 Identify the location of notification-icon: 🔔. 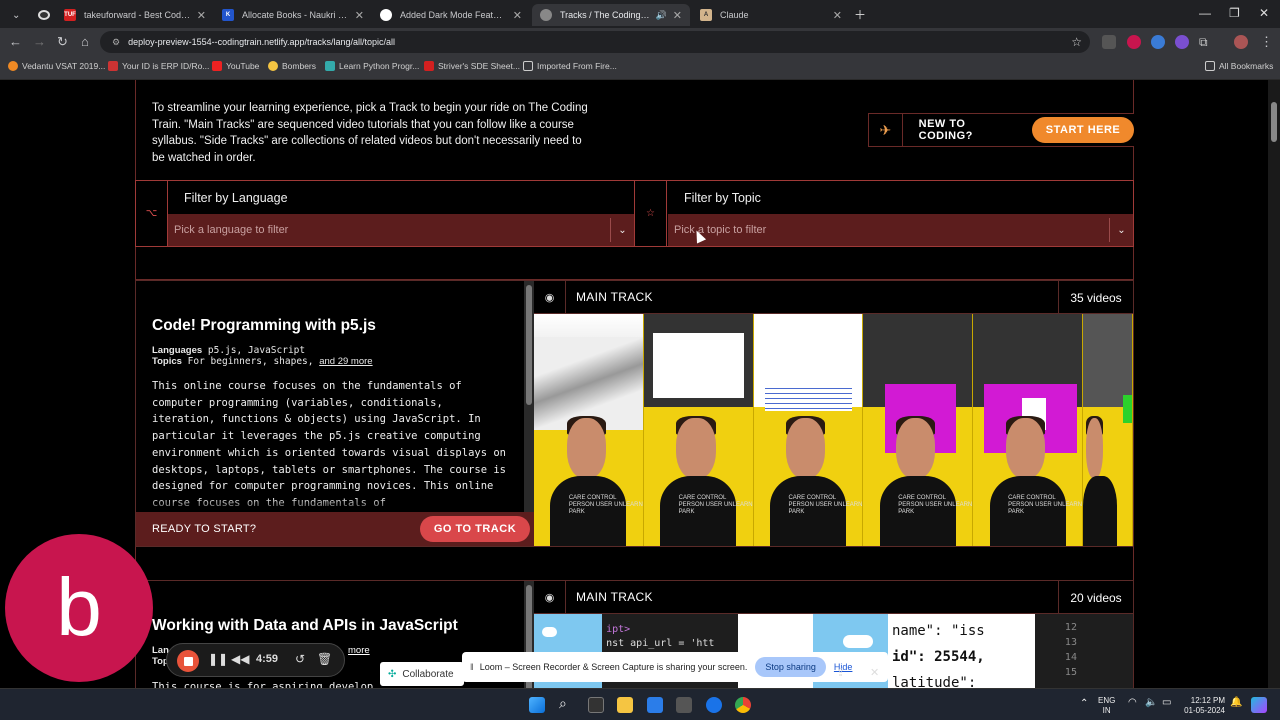
(1236, 703).